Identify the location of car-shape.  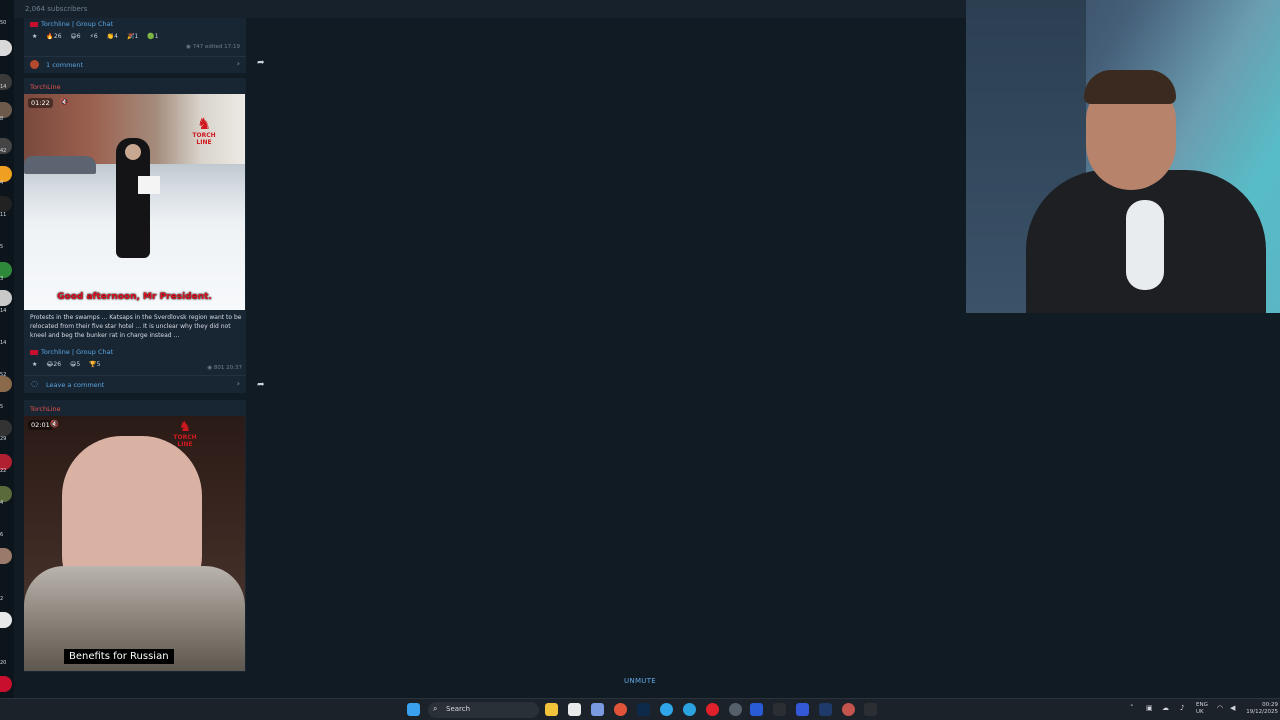
(60, 165).